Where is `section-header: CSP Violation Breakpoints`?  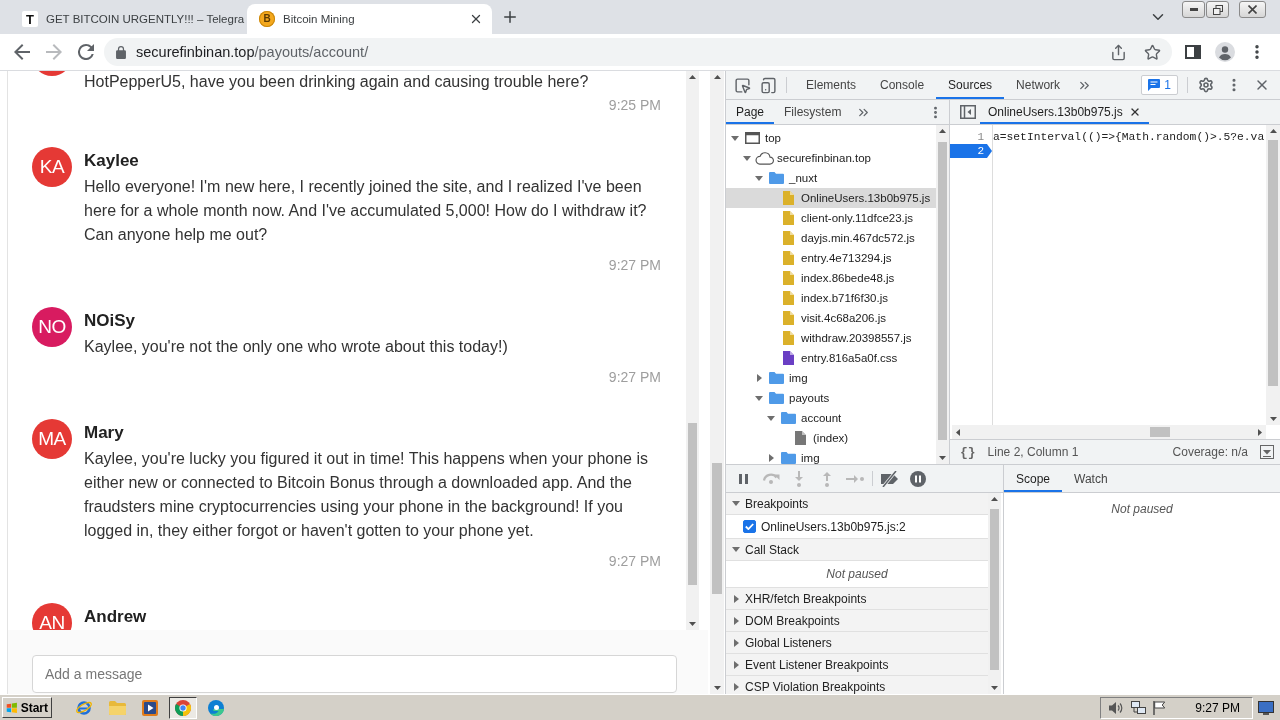
section-header: CSP Violation Breakpoints is located at coordinates (857, 685).